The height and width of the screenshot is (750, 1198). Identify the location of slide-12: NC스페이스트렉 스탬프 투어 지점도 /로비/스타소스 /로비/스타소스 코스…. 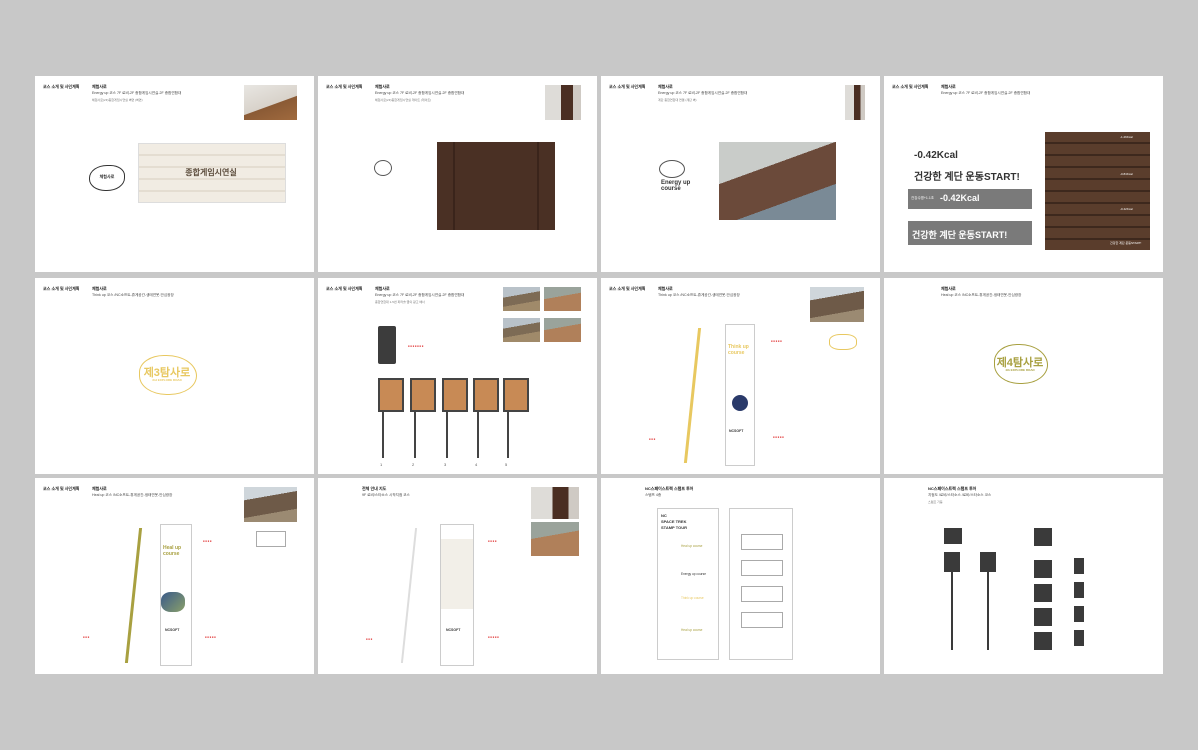
(1023, 576).